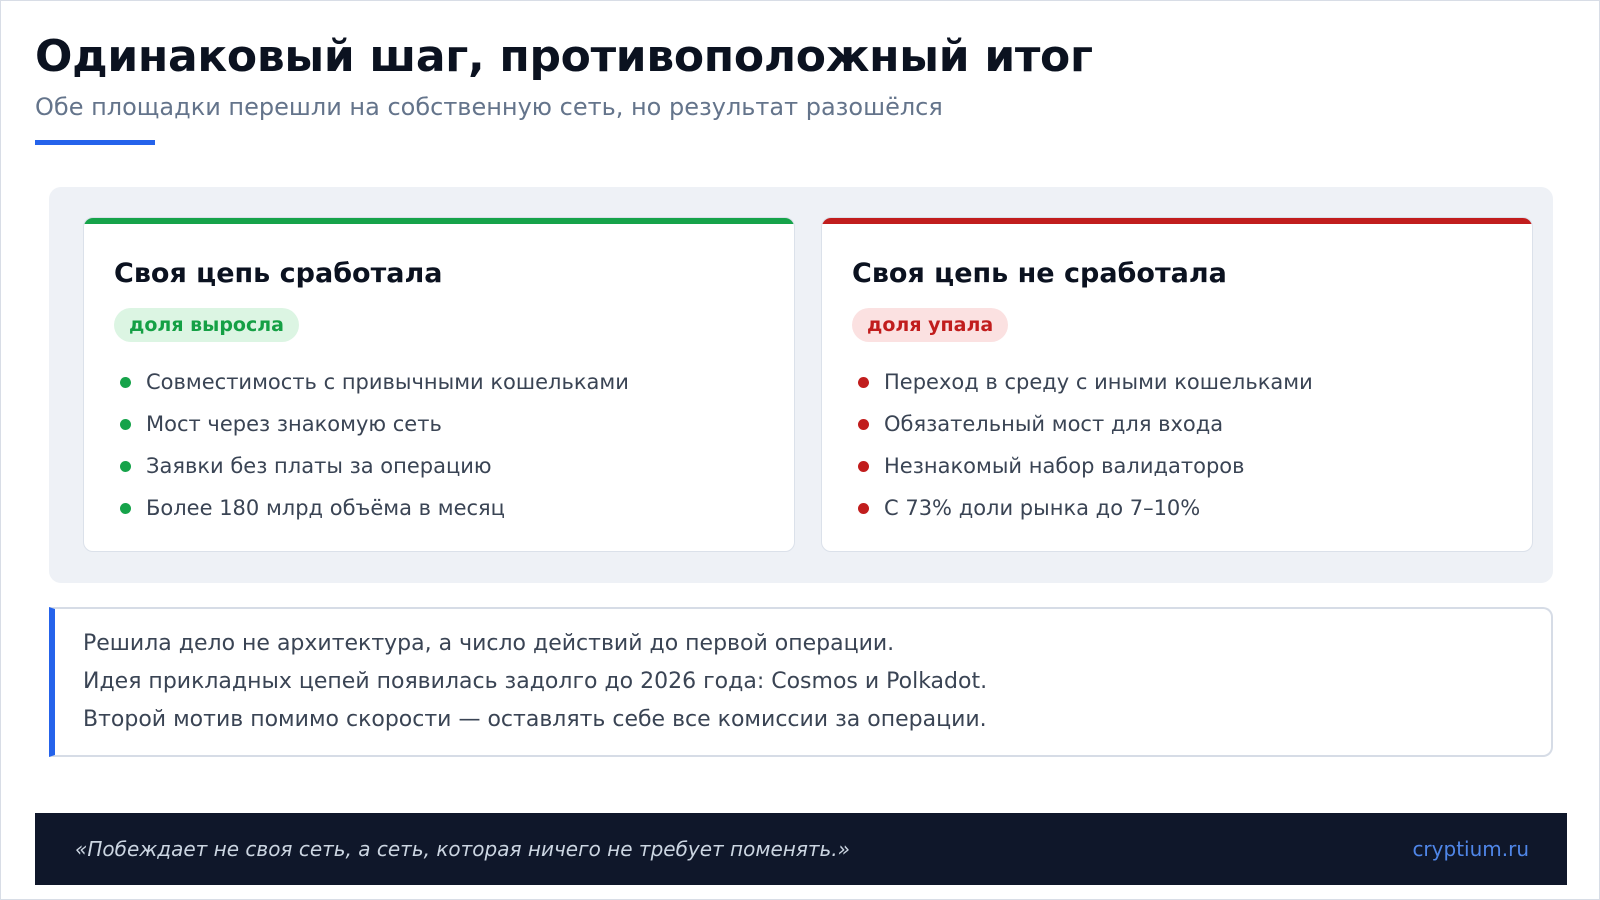  I want to click on list-item-text: Совместимость с привычными кошельками, so click(387, 382).